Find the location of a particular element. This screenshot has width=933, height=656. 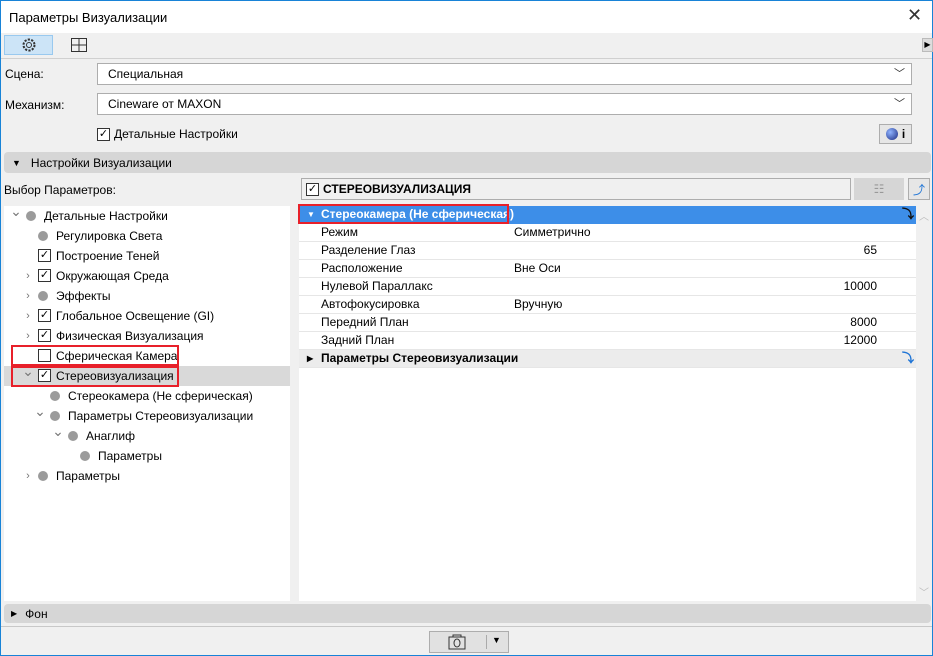

tree-item: Параметры is located at coordinates (147, 456).